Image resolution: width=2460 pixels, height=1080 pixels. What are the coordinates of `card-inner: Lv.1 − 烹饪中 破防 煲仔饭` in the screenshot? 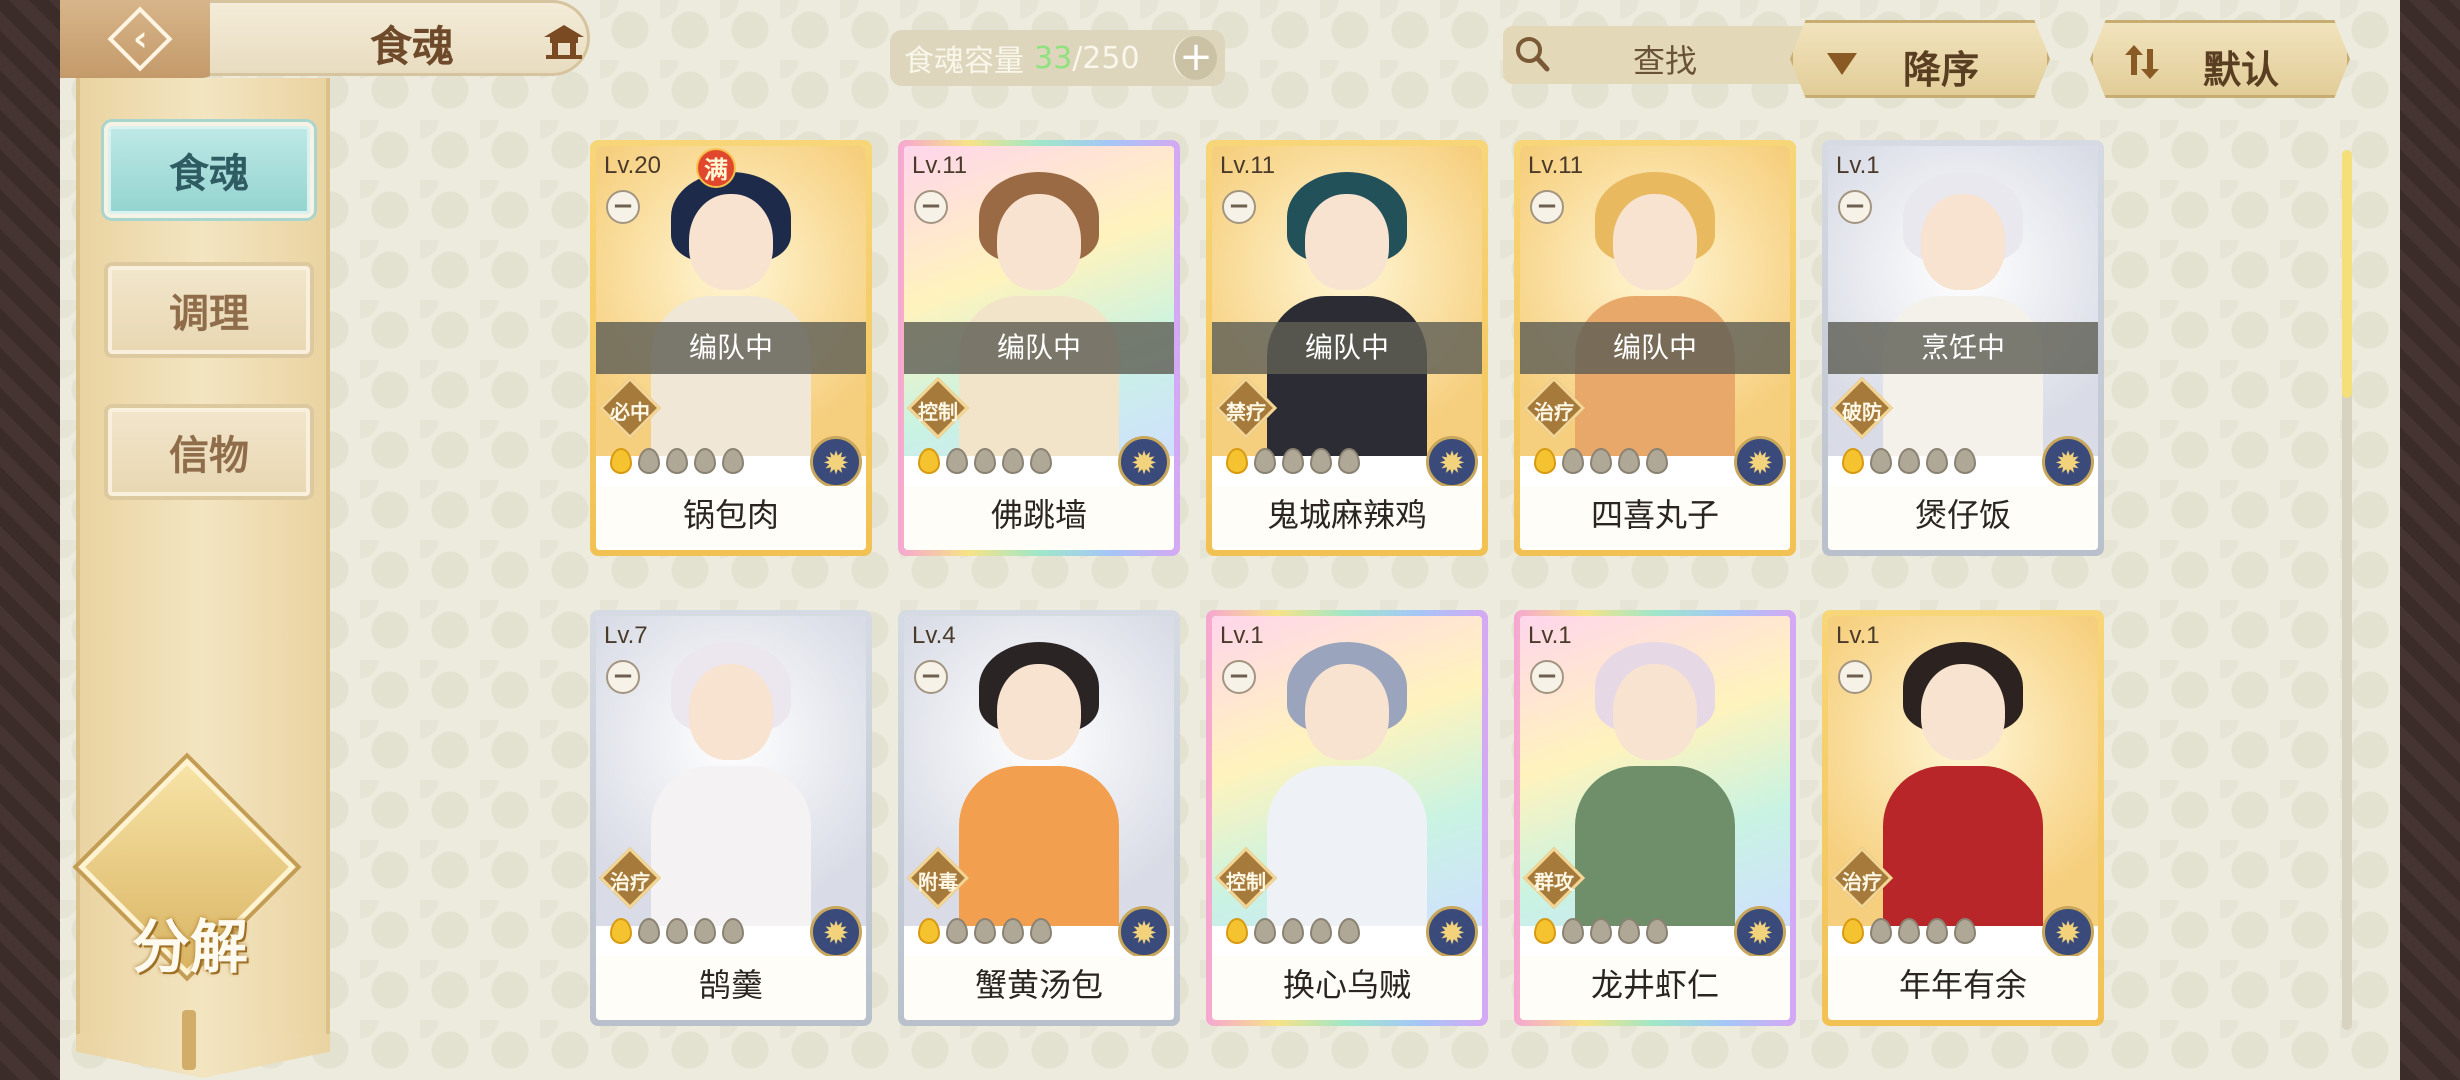 It's located at (1963, 348).